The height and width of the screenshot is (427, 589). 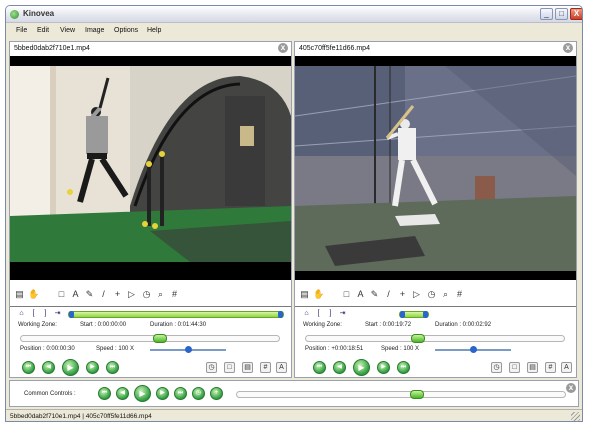 I want to click on menu-options: Options, so click(x=126, y=30).